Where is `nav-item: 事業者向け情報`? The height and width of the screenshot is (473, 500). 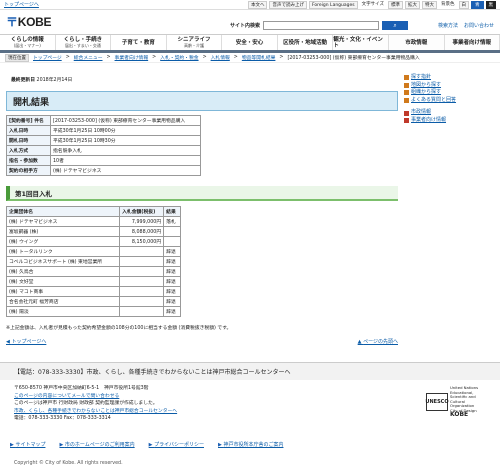 nav-item: 事業者向け情報 is located at coordinates (472, 42).